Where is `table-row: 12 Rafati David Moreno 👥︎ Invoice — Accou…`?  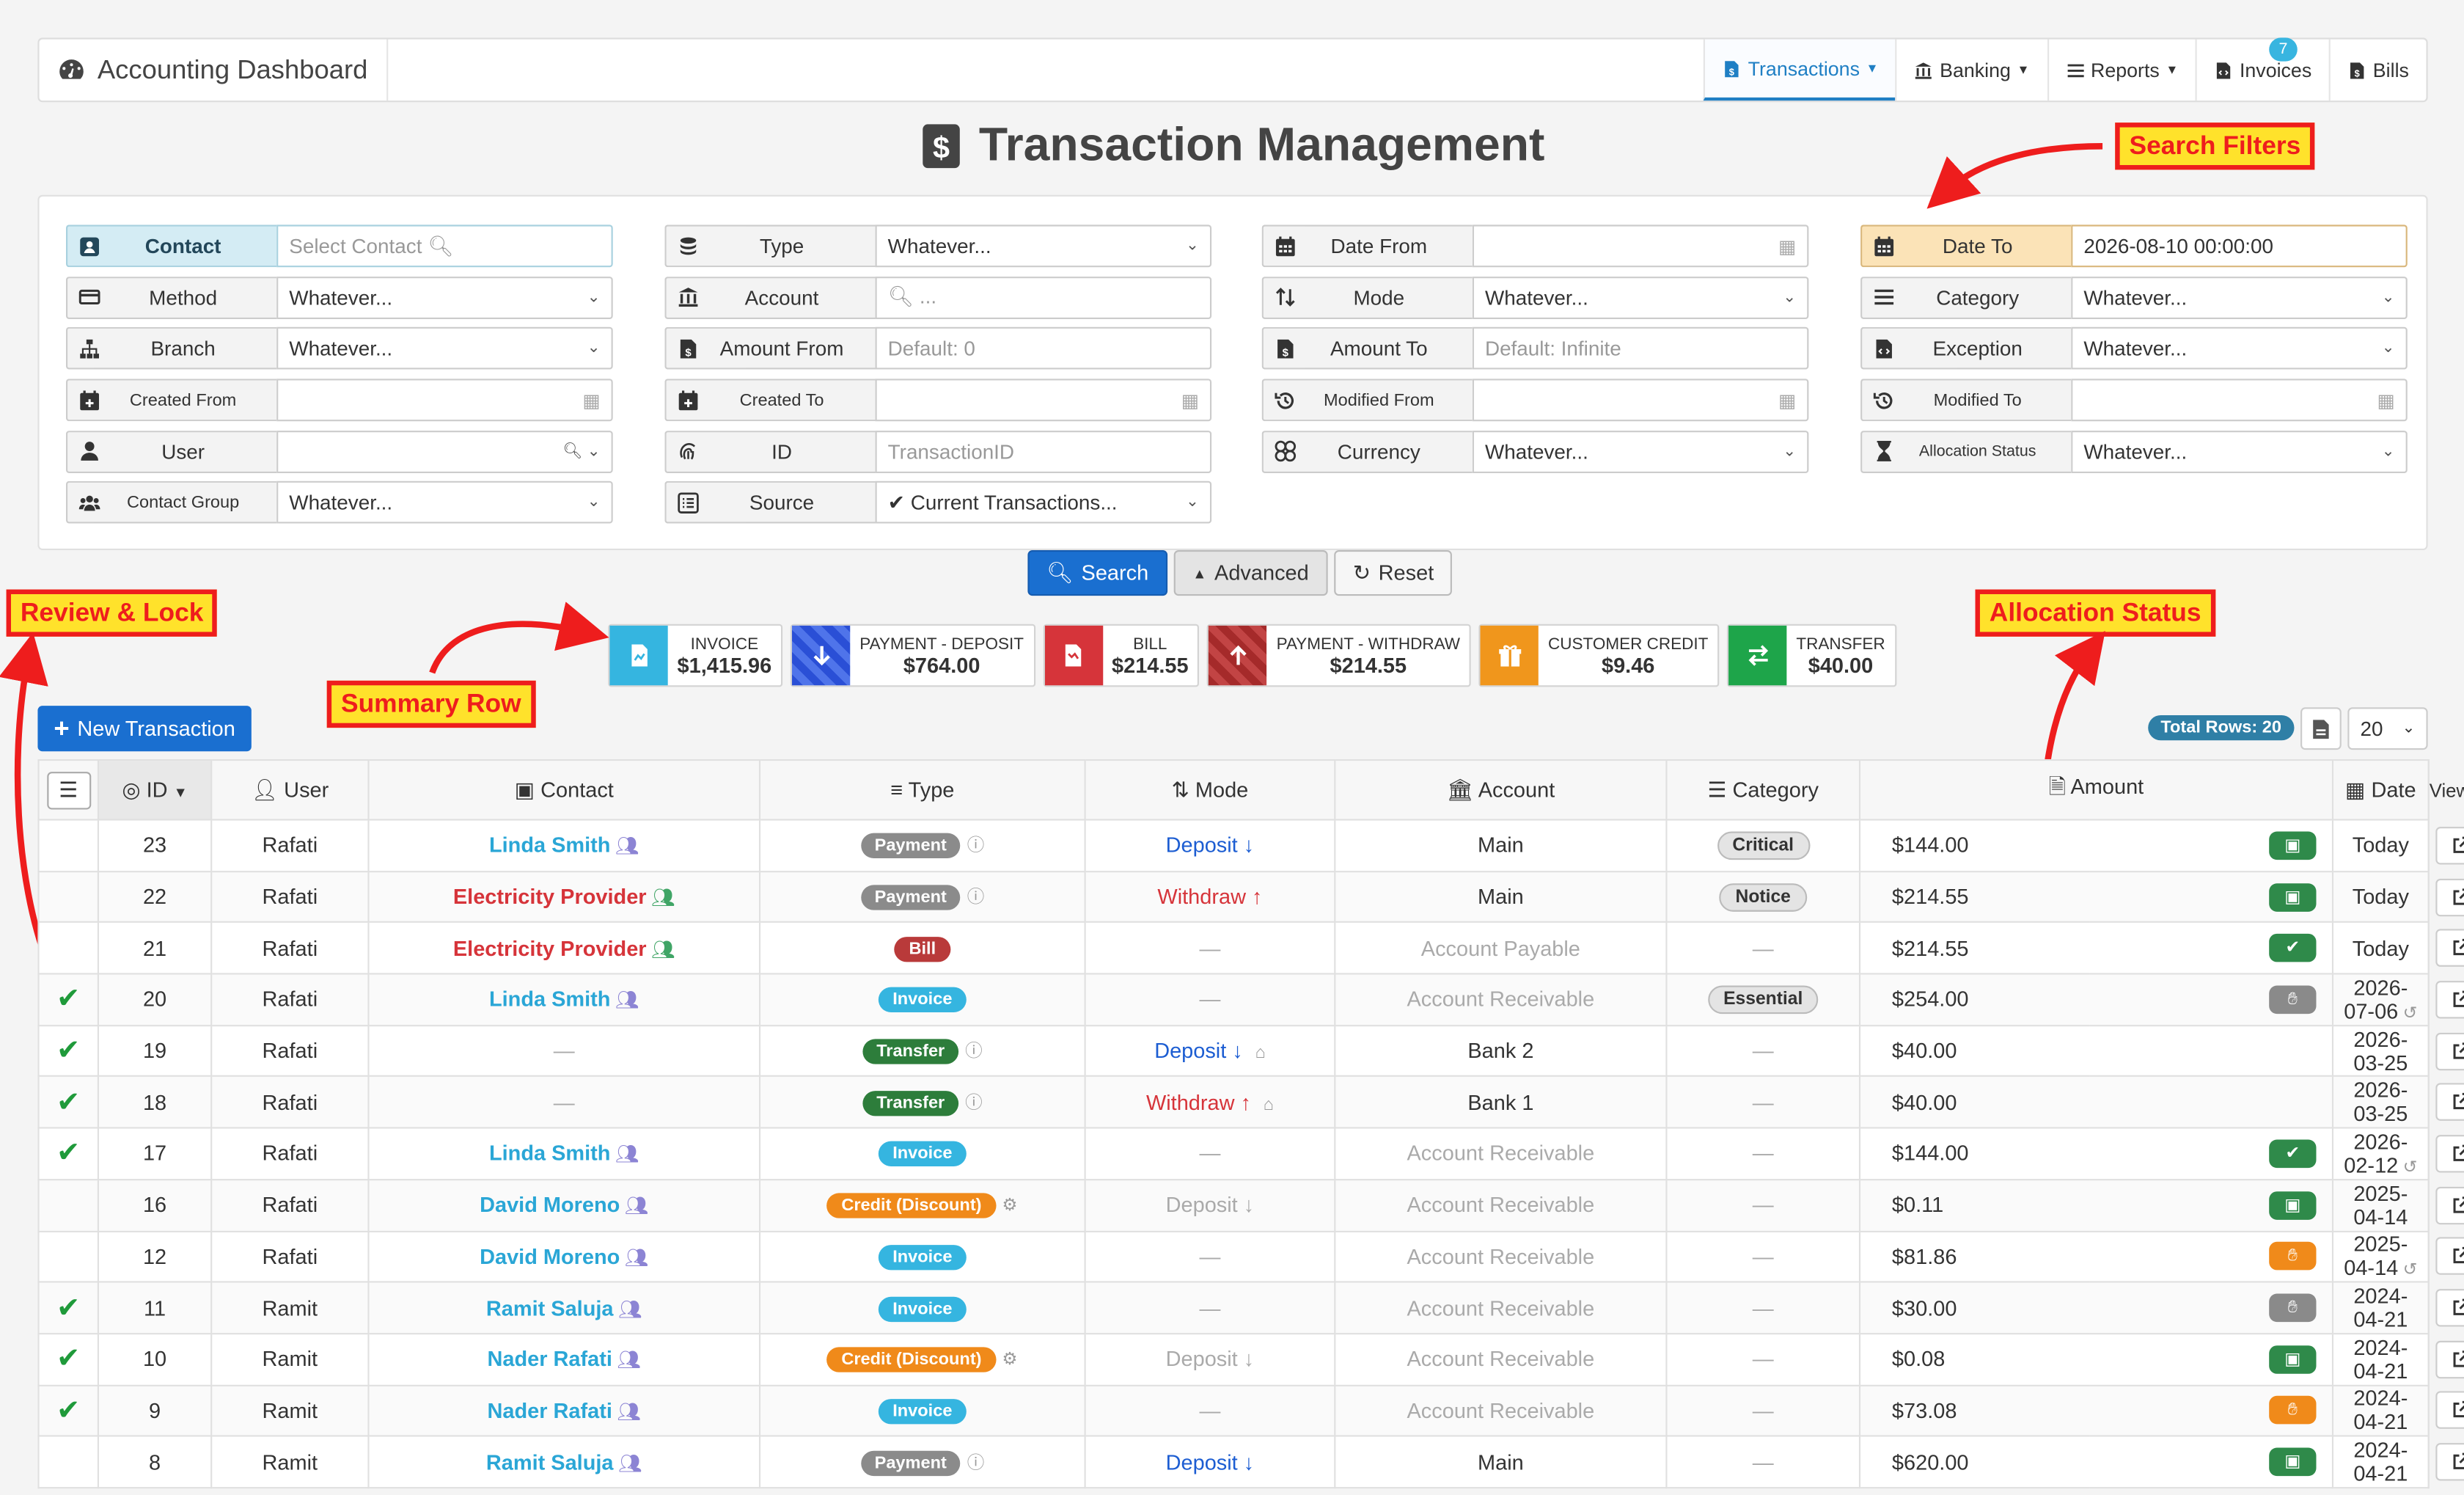 table-row: 12 Rafati David Moreno 👥︎ Invoice — Accou… is located at coordinates (1250, 1256).